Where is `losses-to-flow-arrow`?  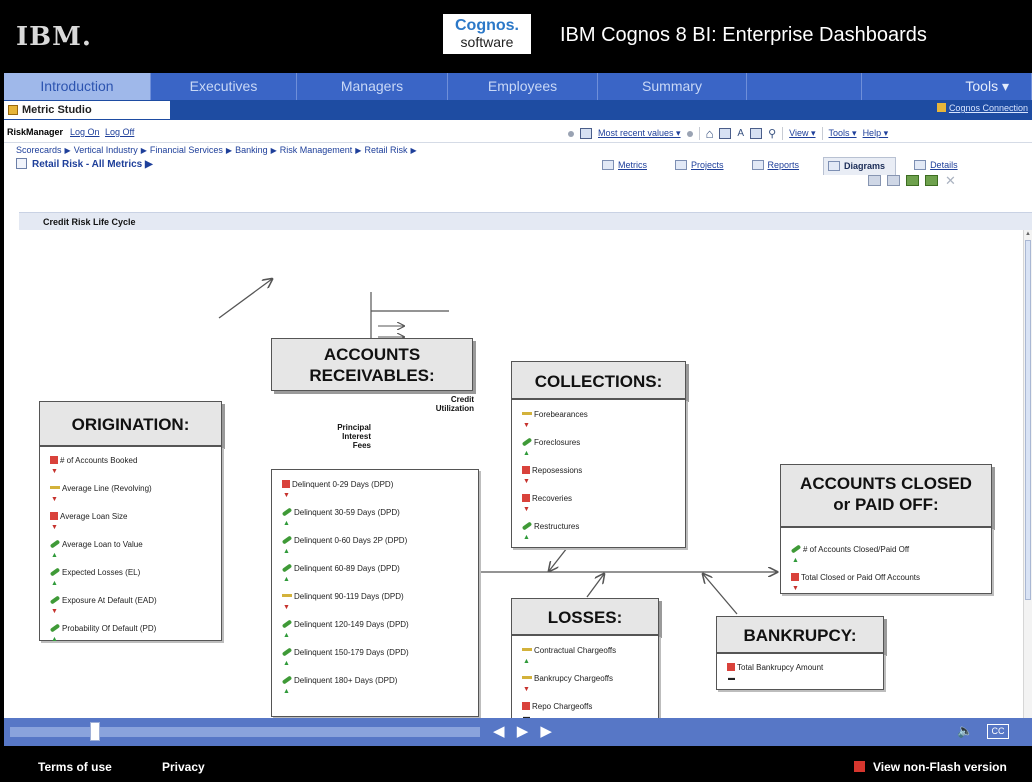 losses-to-flow-arrow is located at coordinates (595, 586).